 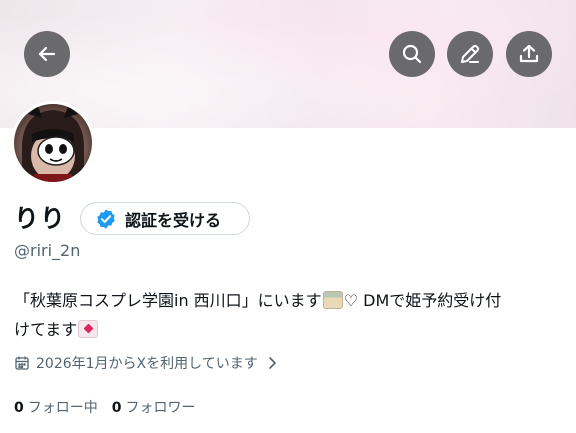 I want to click on bio-text-part-2: ♡ DMで姫予約受け付, so click(x=422, y=300).